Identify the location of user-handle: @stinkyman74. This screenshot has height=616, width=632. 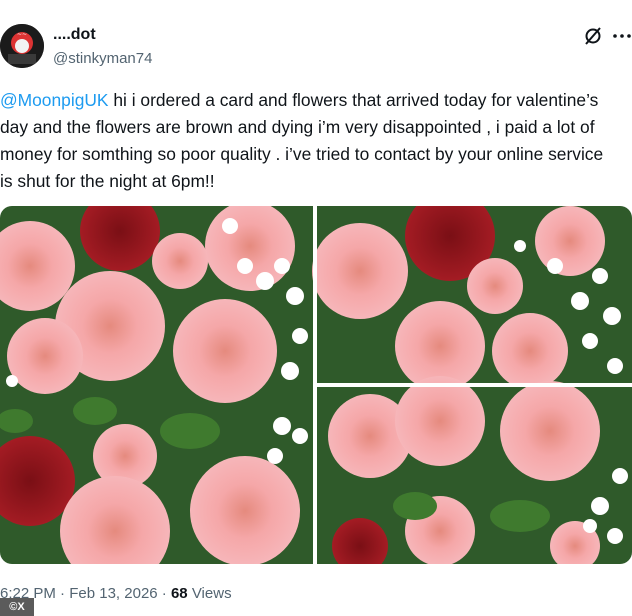
(102, 58).